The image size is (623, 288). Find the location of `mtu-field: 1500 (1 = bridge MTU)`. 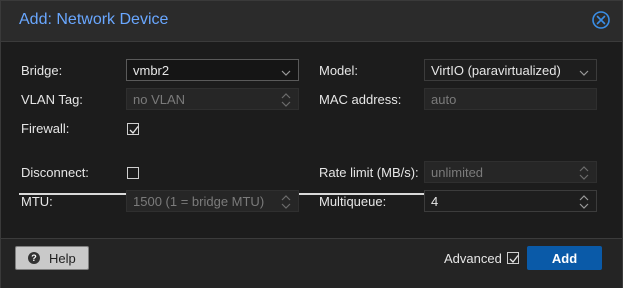

mtu-field: 1500 (1 = bridge MTU) is located at coordinates (212, 201).